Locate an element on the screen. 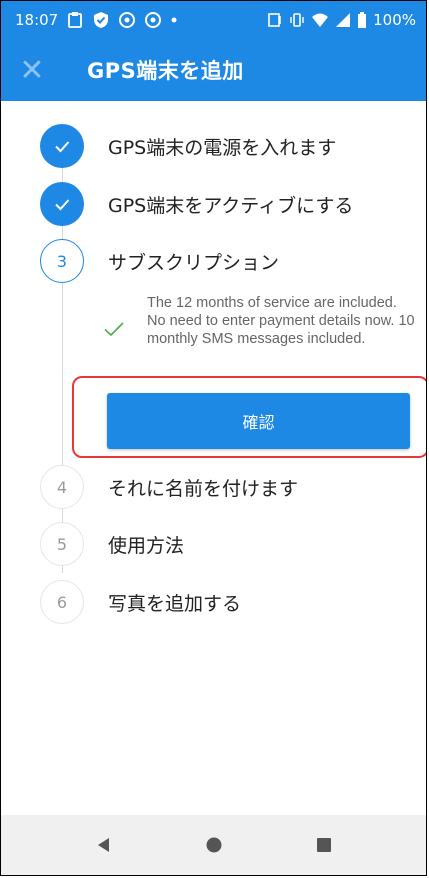  step-label: サブスクリプション is located at coordinates (194, 262).